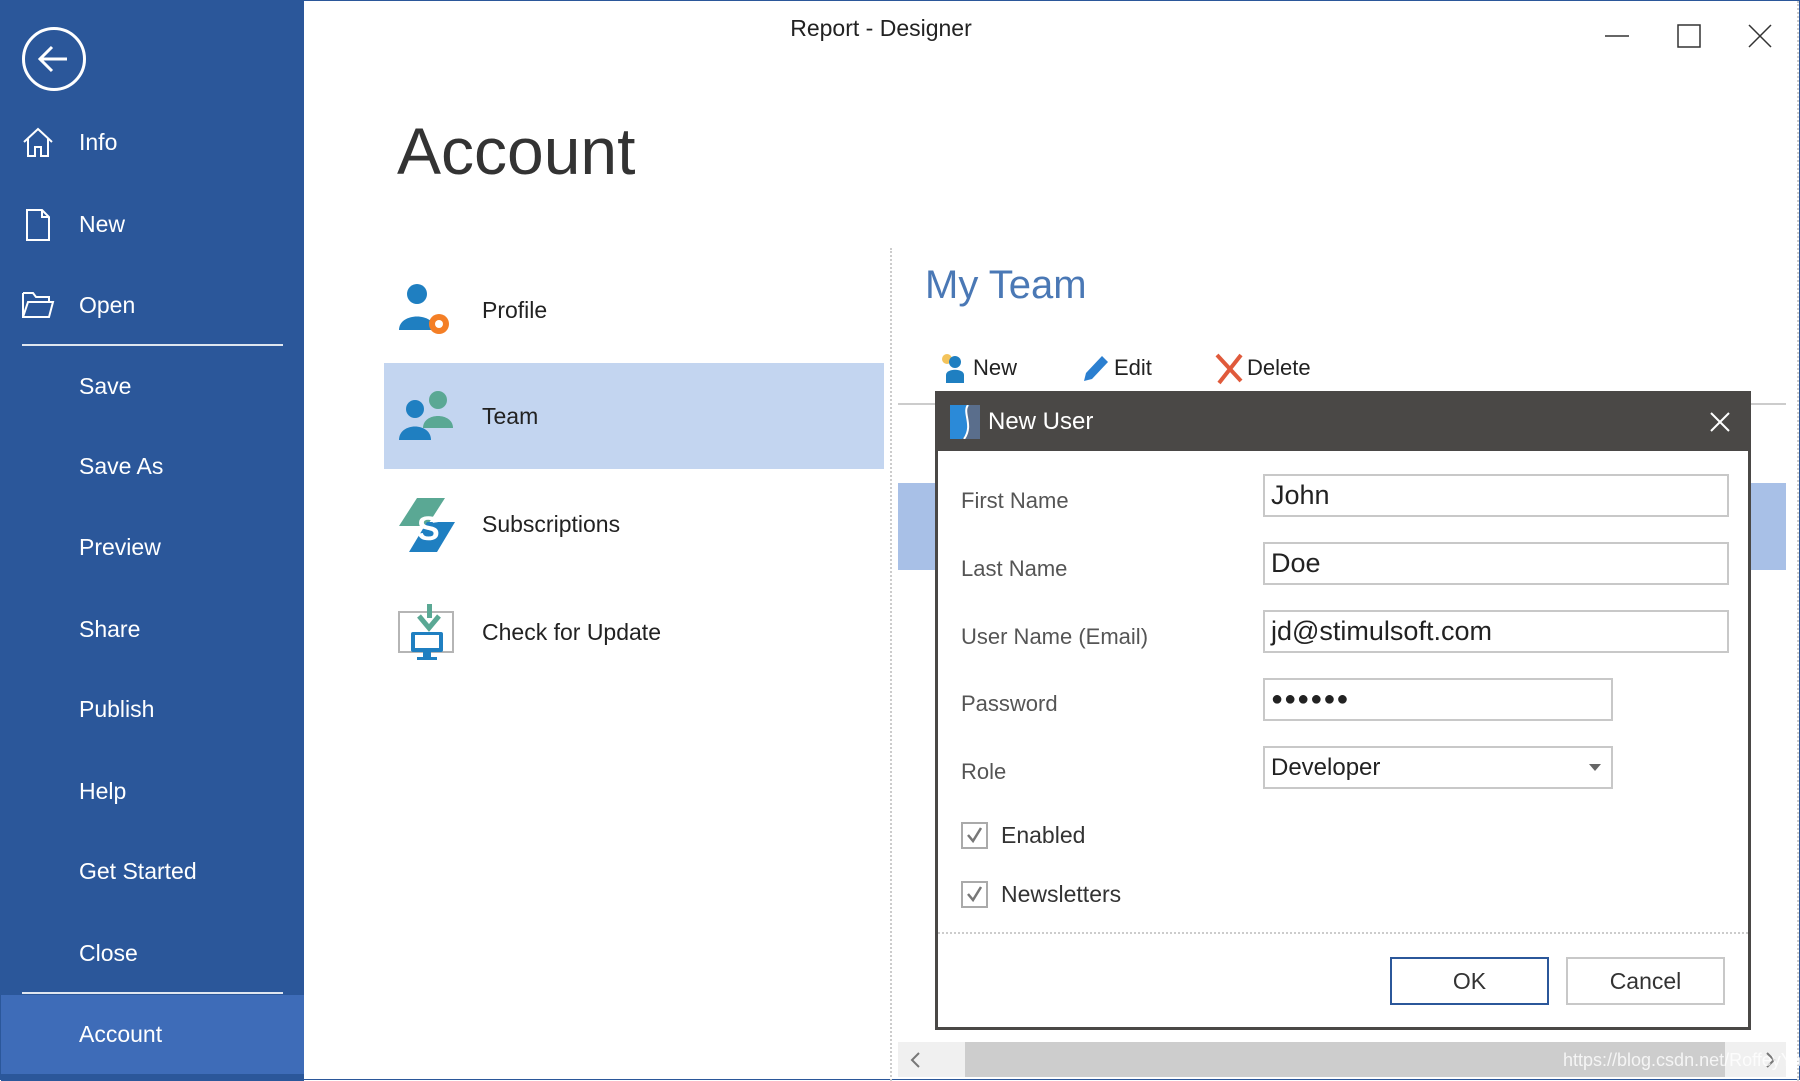 This screenshot has height=1081, width=1800. What do you see at coordinates (634, 524) in the screenshot?
I see `nav-subscriptions: S Subscriptions` at bounding box center [634, 524].